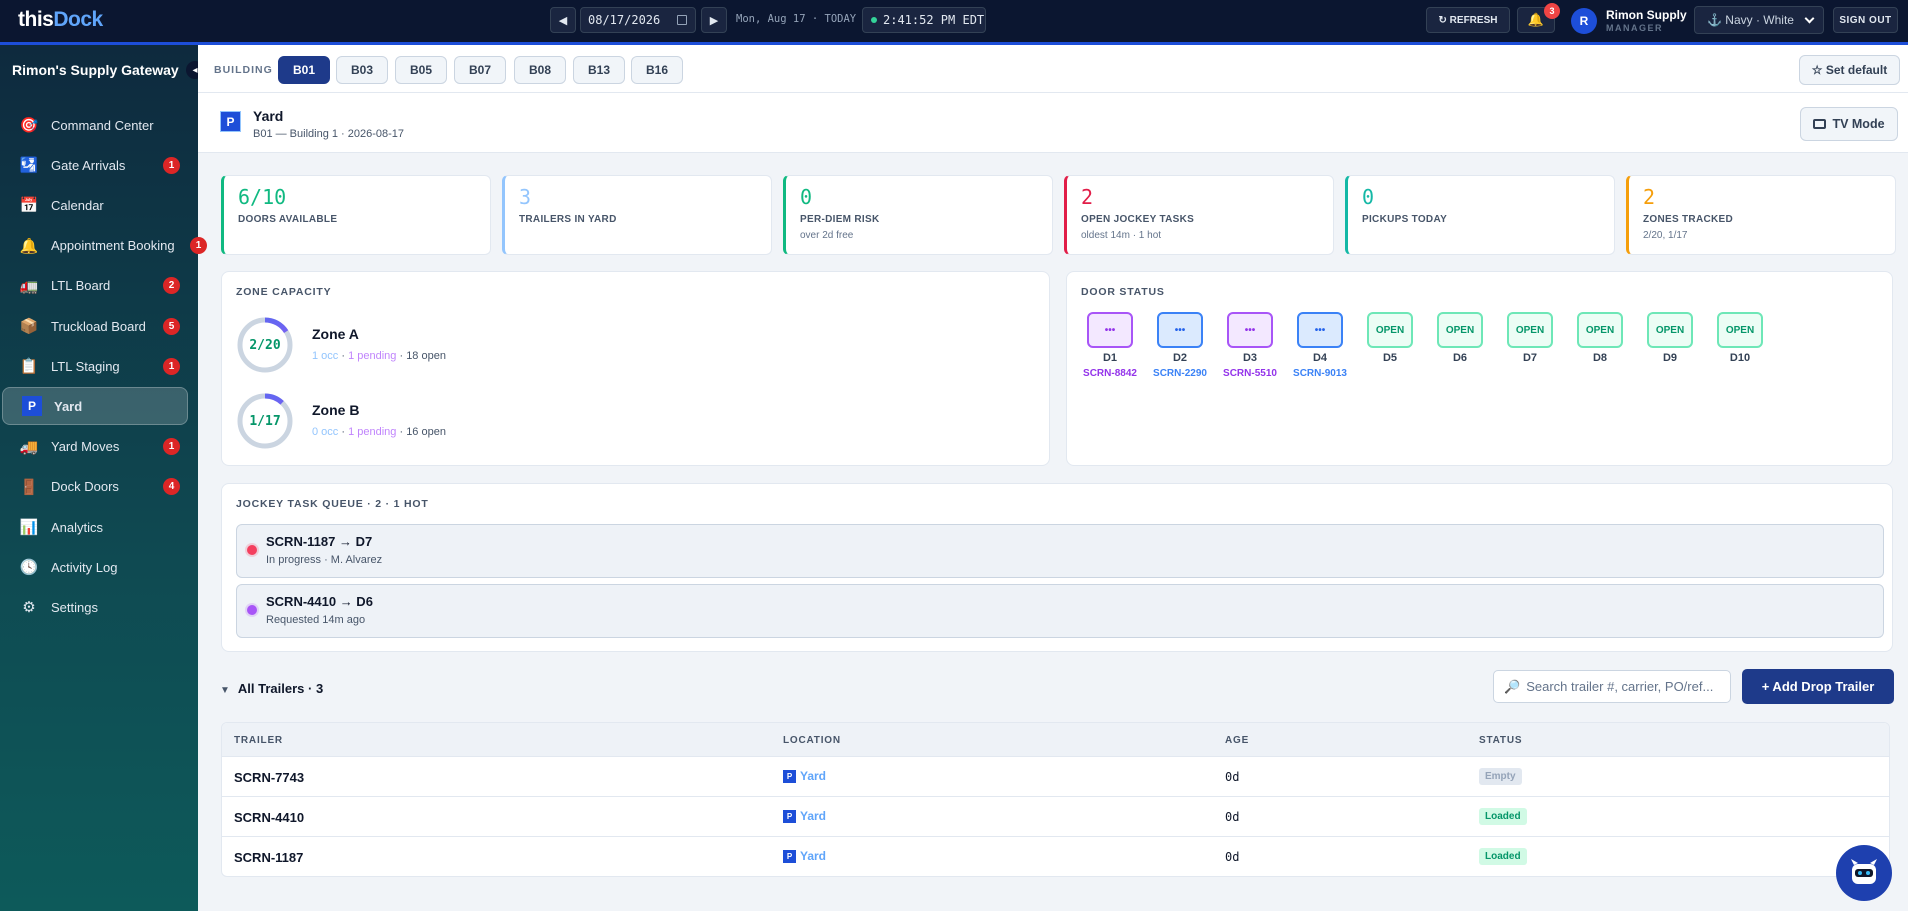 The width and height of the screenshot is (1908, 911). I want to click on stat-value: 6/10, so click(262, 197).